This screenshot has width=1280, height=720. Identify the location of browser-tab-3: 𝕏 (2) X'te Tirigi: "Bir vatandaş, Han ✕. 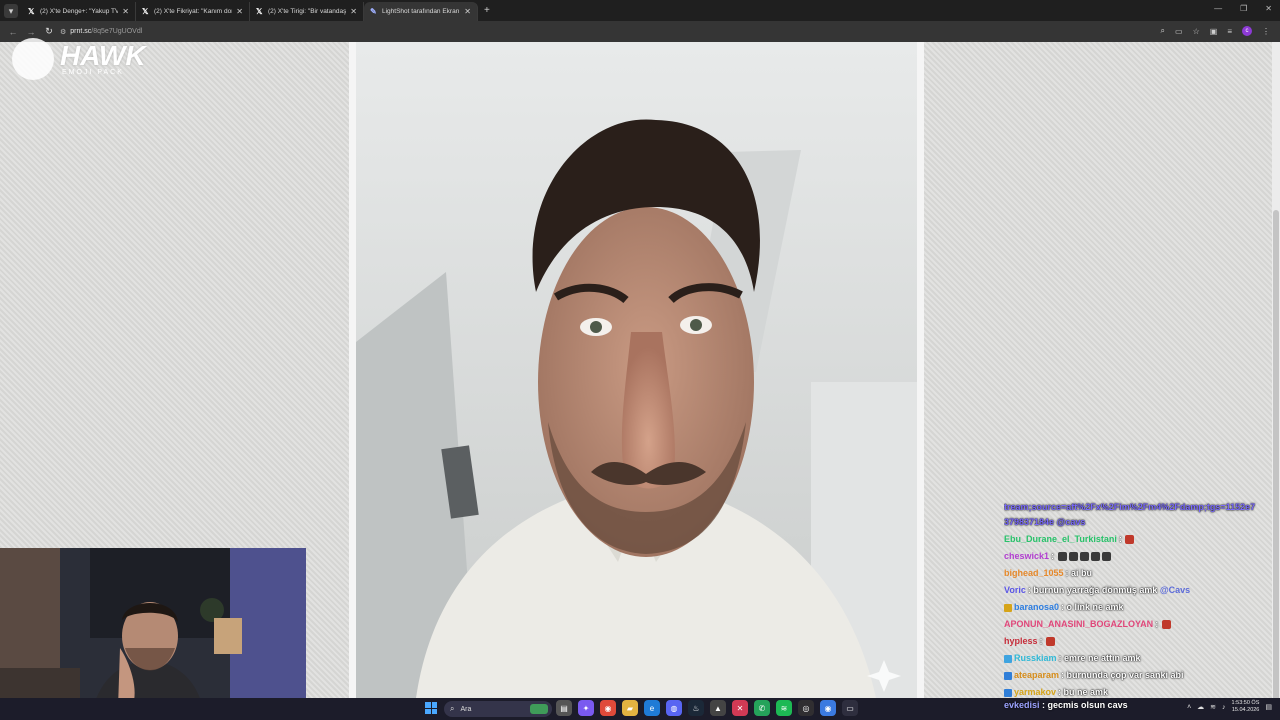
(307, 11).